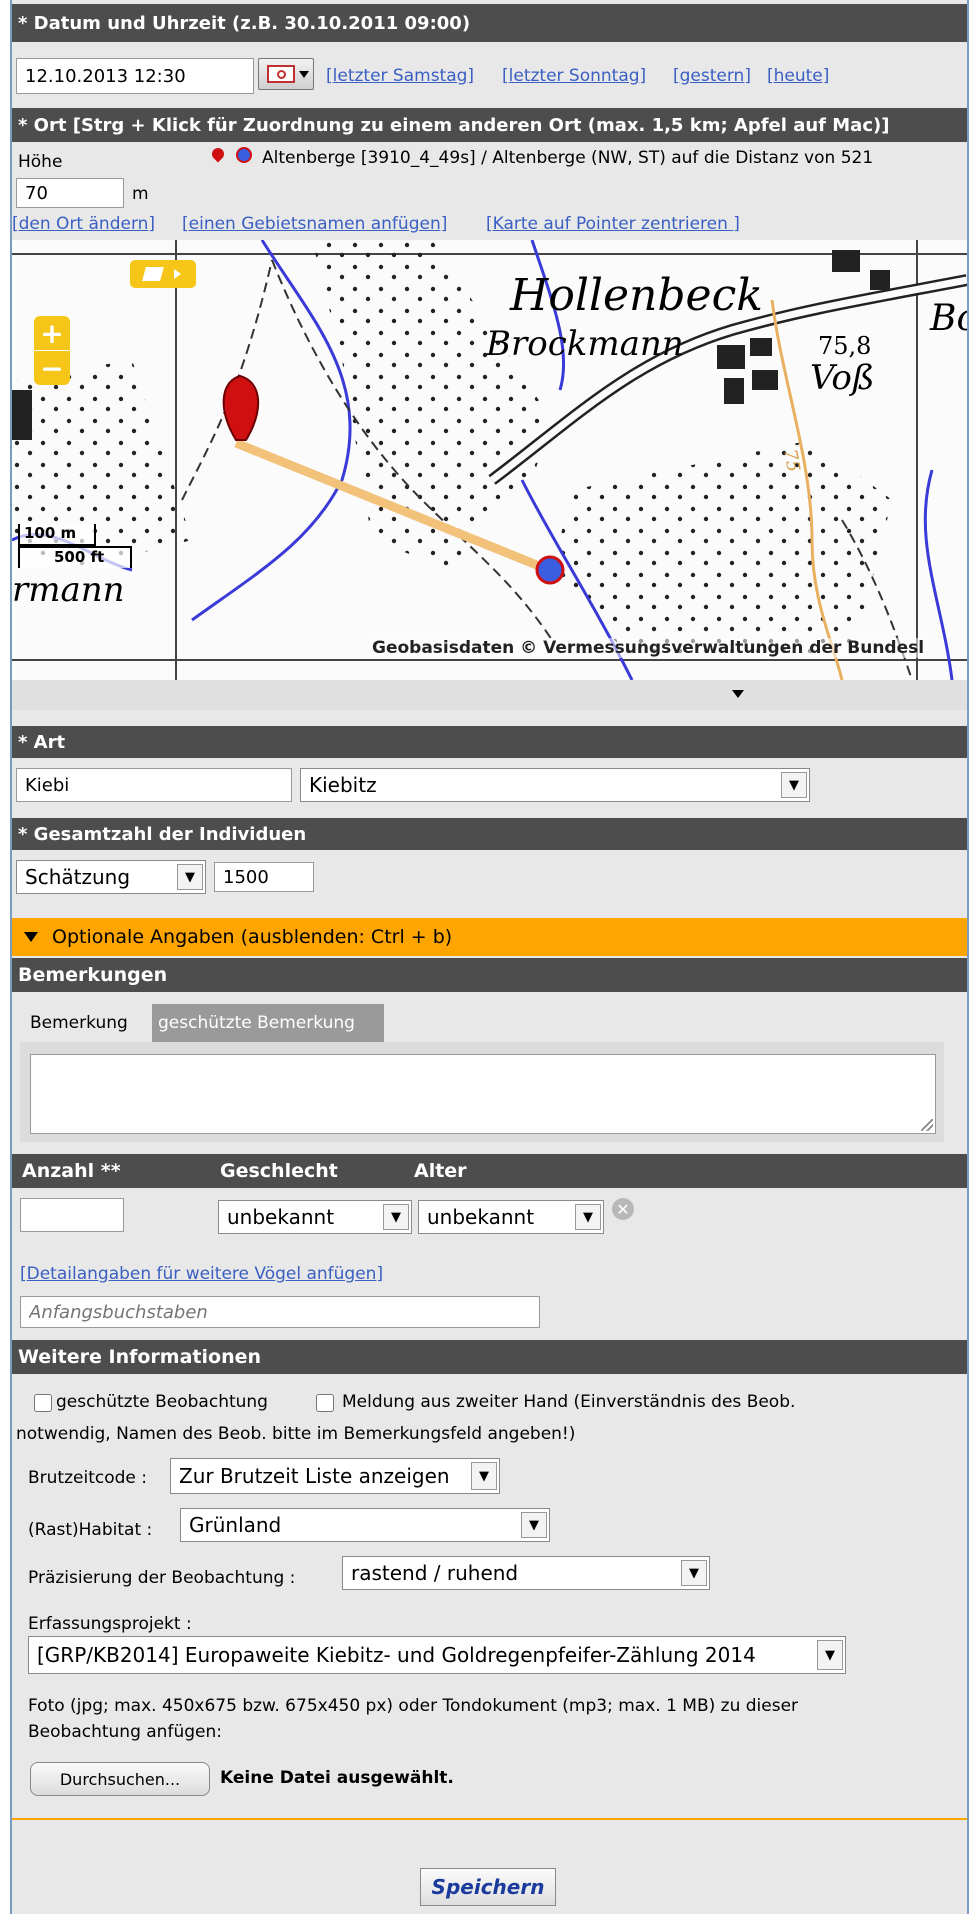  Describe the element at coordinates (315, 1217) in the screenshot. I see `sex-select: unbekannt ▼` at that location.